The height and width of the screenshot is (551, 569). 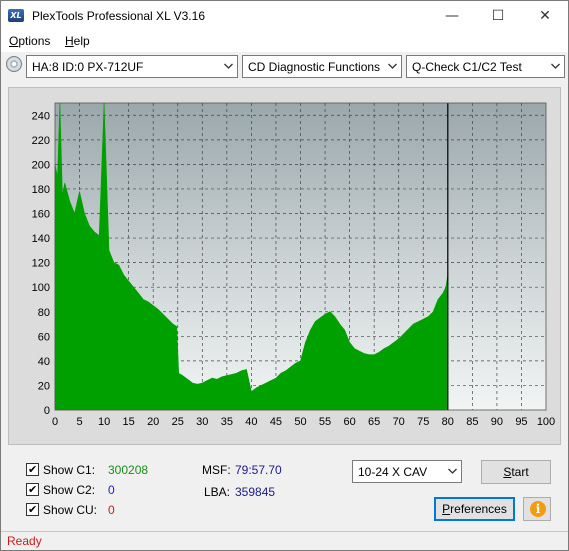 What do you see at coordinates (446, 509) in the screenshot?
I see `preferences-accel: P` at bounding box center [446, 509].